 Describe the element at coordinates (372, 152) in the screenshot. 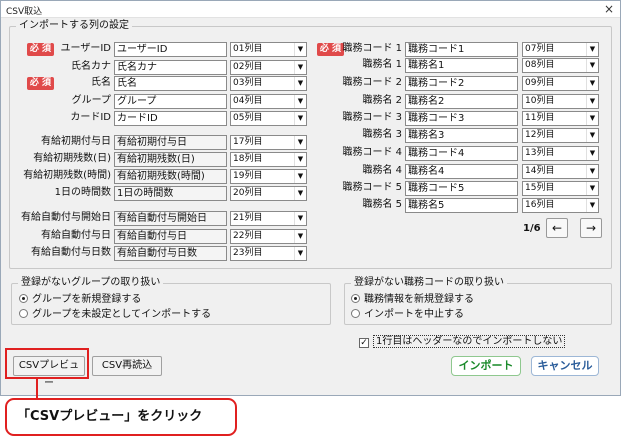

I see `field-label: 職務コード 4` at that location.